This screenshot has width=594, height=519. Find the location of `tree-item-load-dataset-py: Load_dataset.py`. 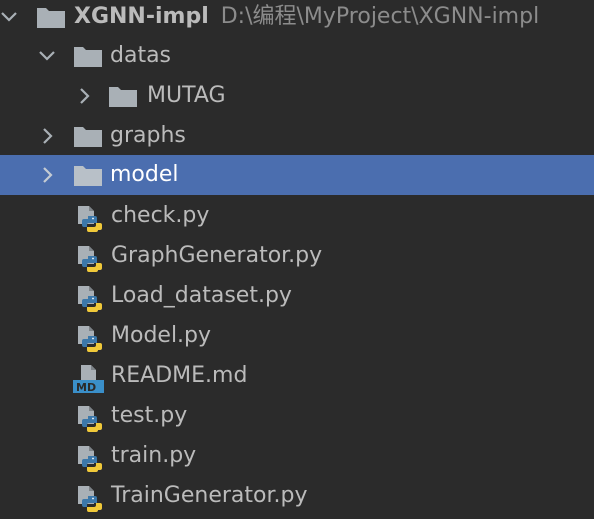

tree-item-load-dataset-py: Load_dataset.py is located at coordinates (297, 296).